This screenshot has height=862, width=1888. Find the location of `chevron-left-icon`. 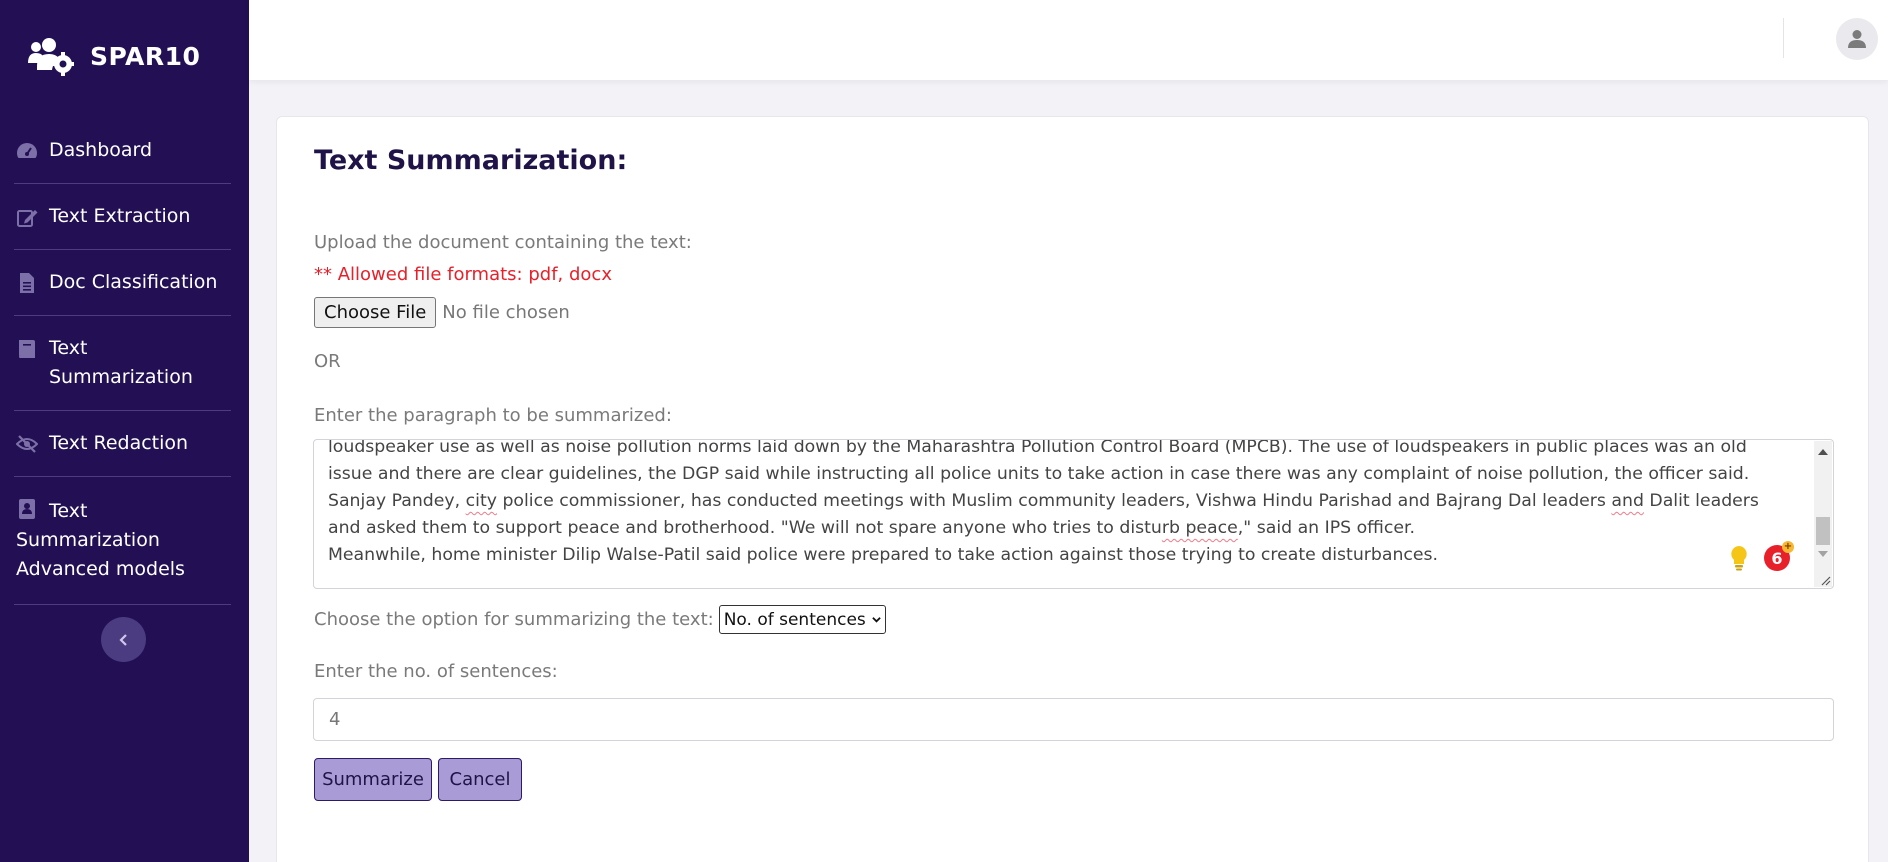

chevron-left-icon is located at coordinates (122, 639).